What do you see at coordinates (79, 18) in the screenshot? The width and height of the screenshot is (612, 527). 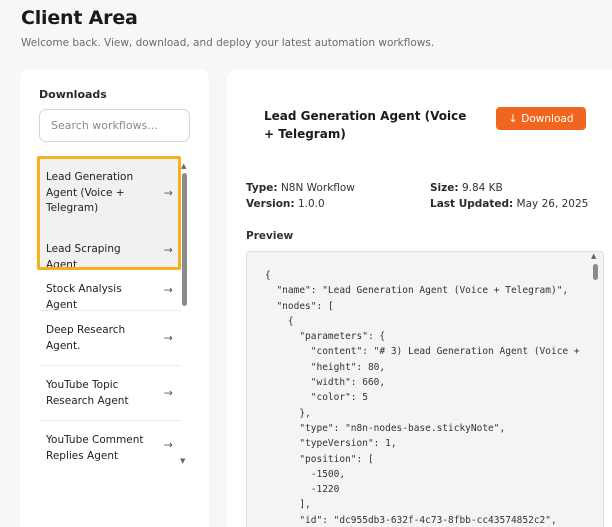 I see `page-title: Client Area` at bounding box center [79, 18].